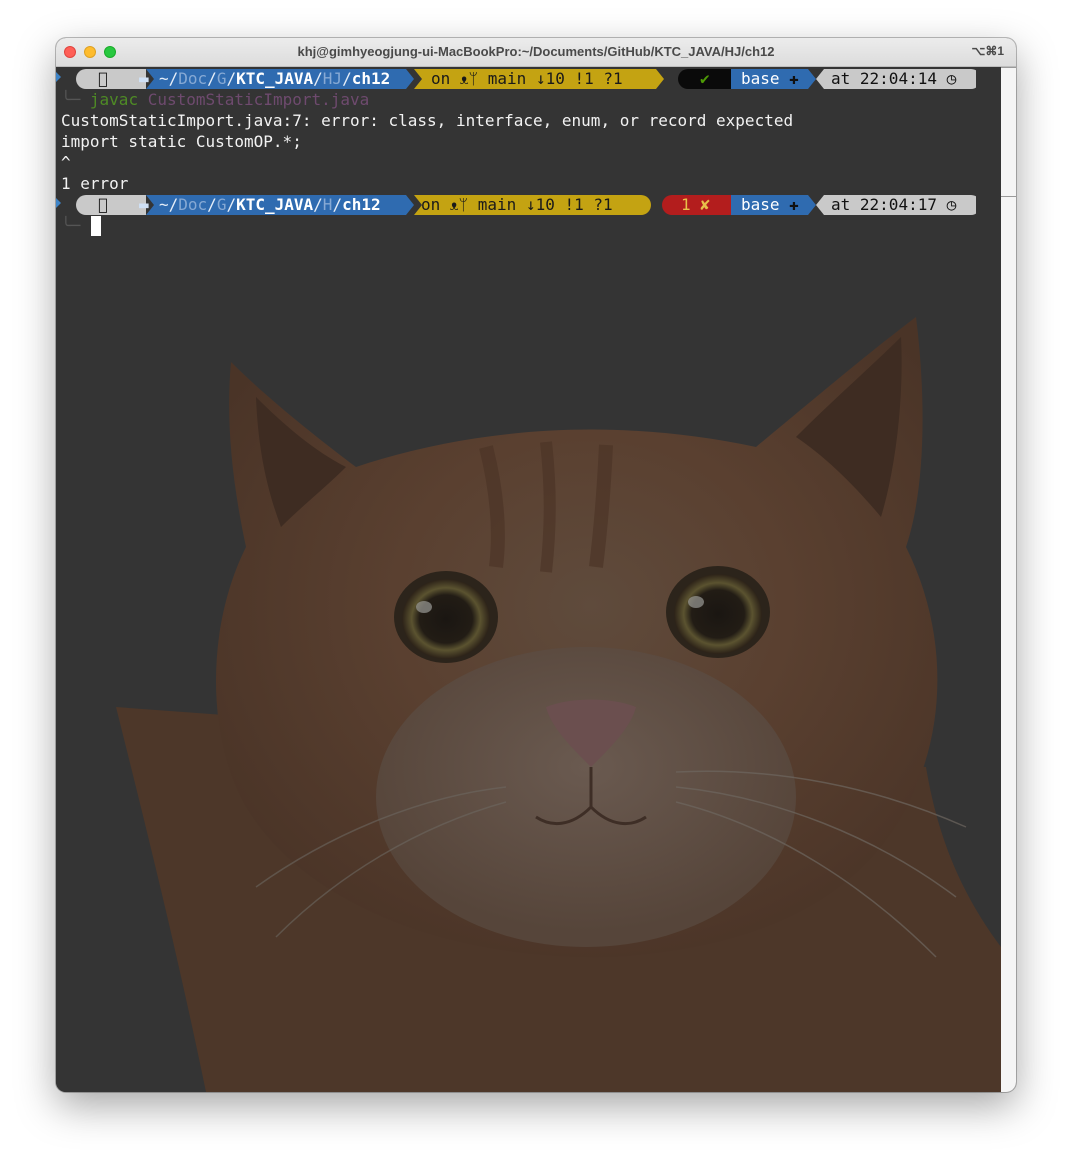 The image size is (1072, 1167). Describe the element at coordinates (770, 204) in the screenshot. I see `prompt-2-env: base ✚` at that location.